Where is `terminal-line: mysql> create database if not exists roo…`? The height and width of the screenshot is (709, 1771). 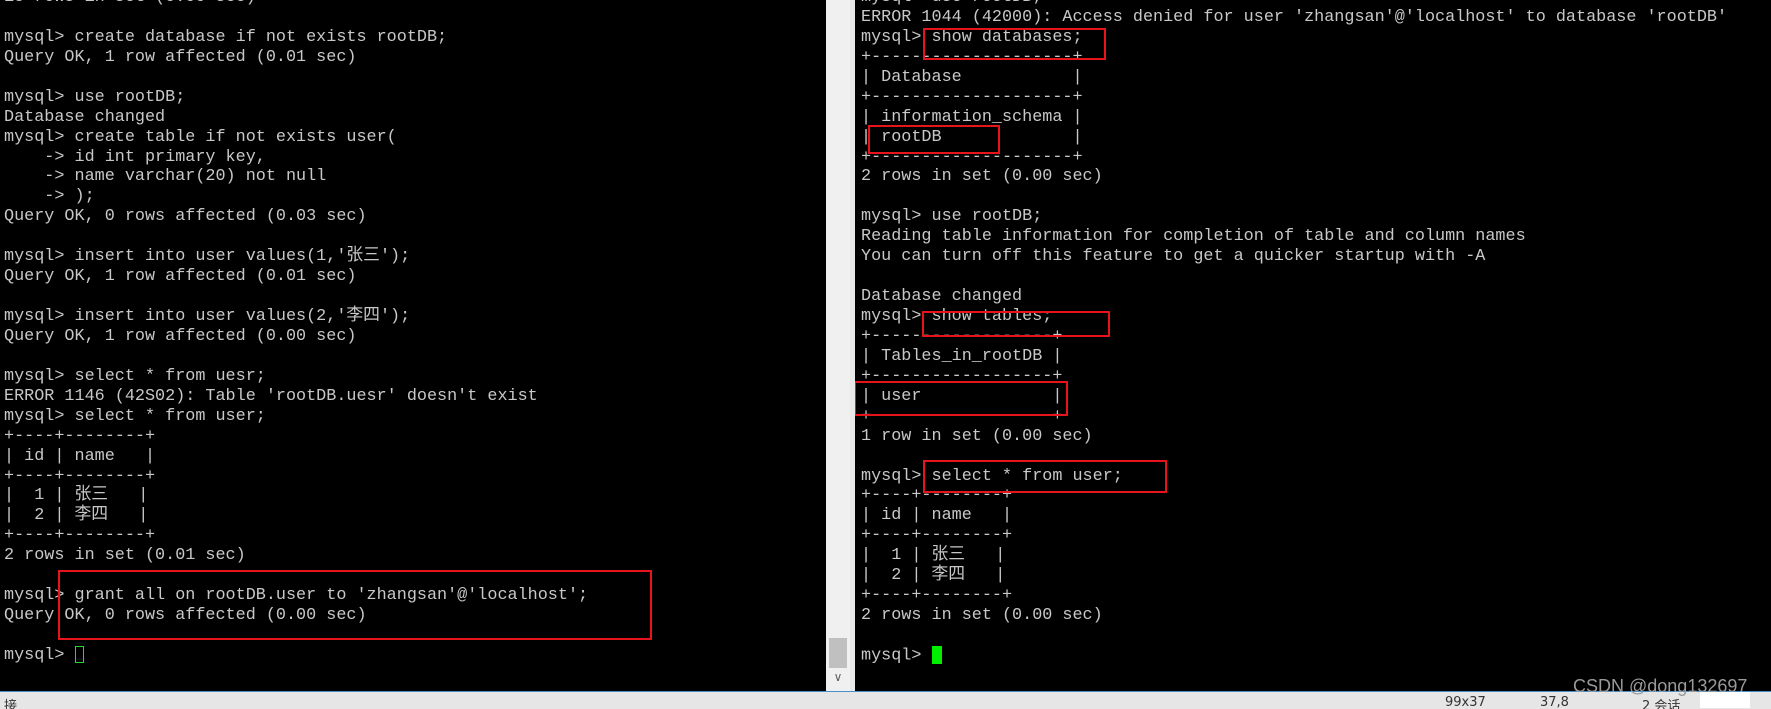 terminal-line: mysql> create database if not exists roo… is located at coordinates (226, 37).